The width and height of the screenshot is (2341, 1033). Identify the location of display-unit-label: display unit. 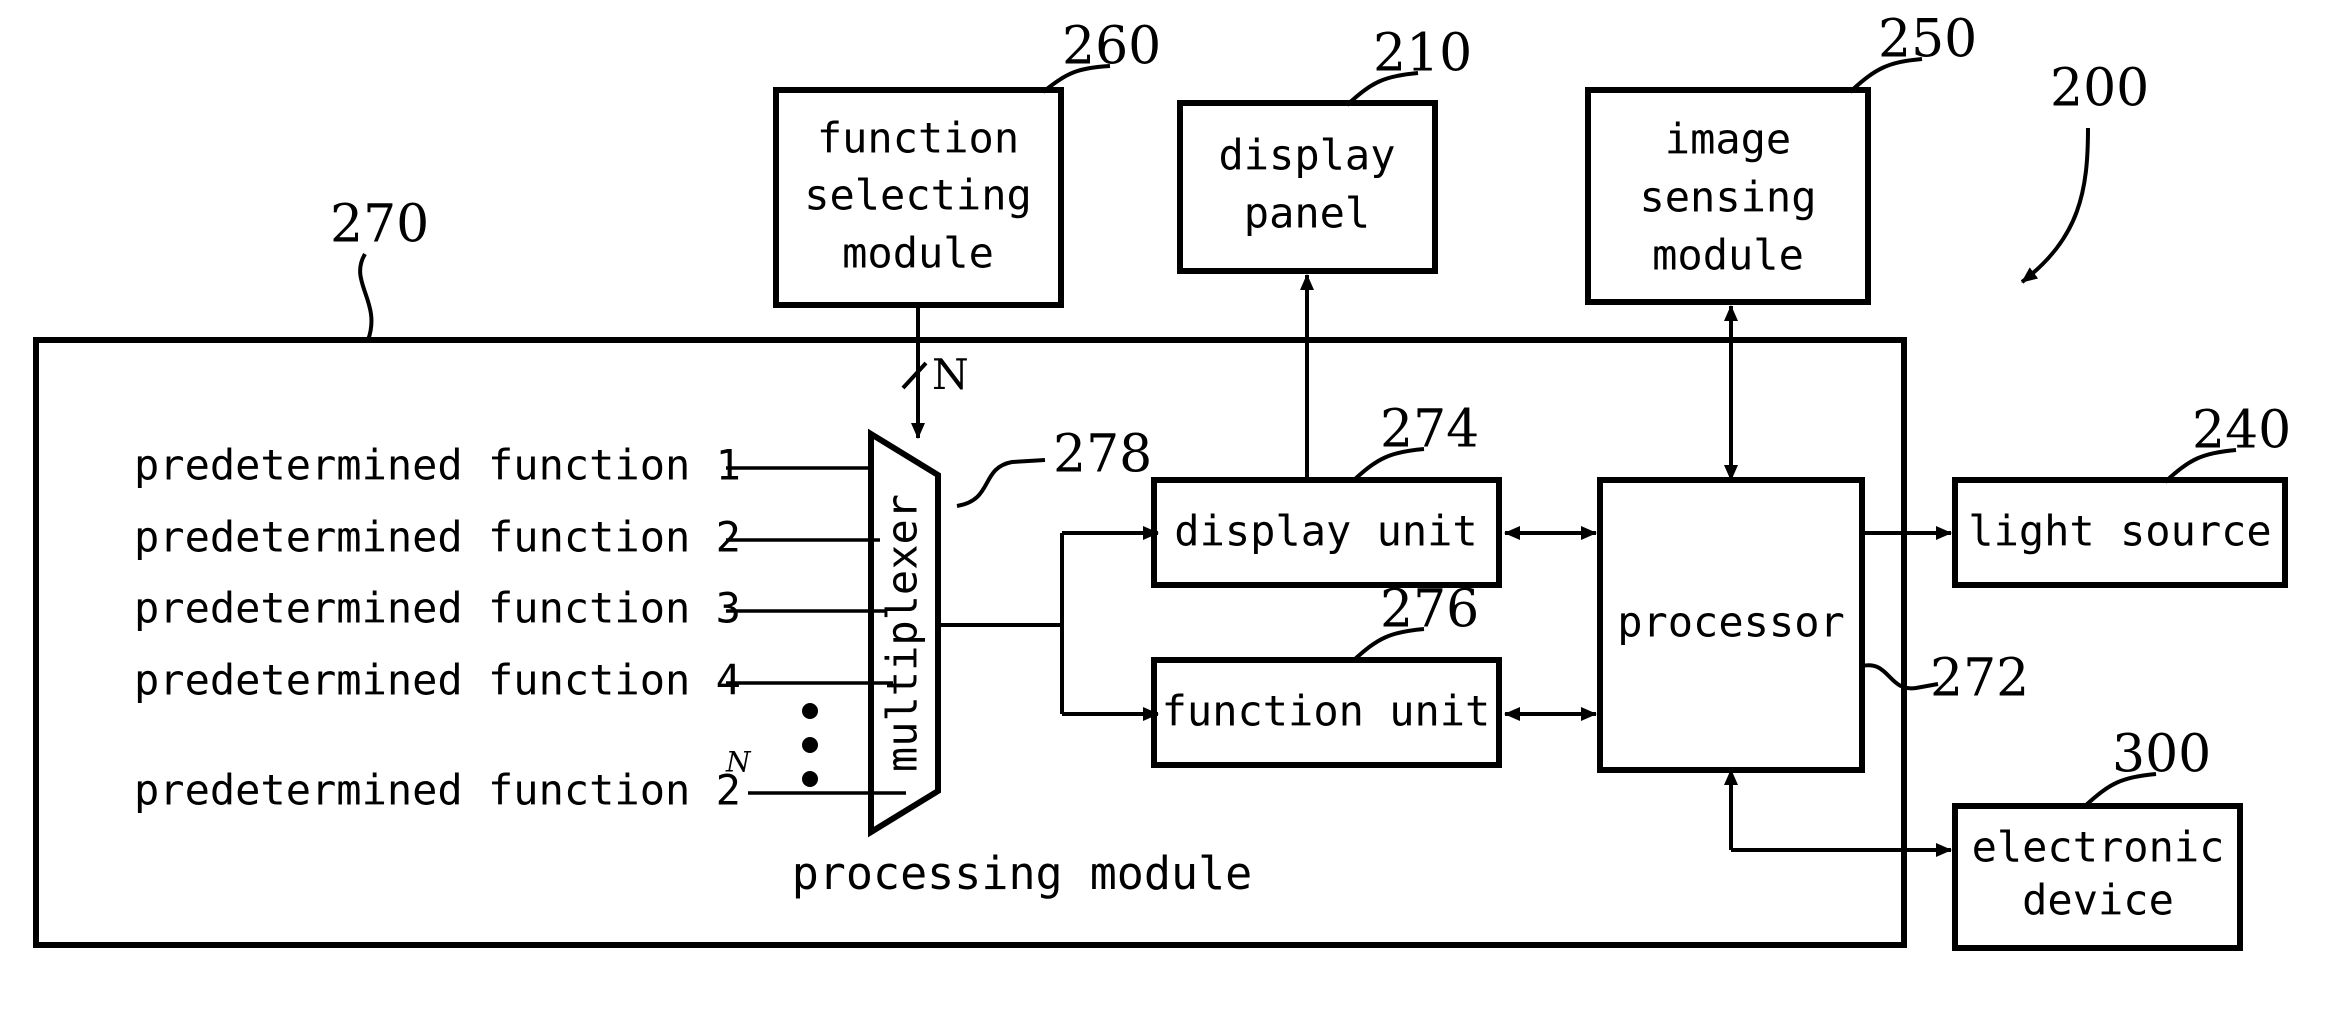
(1325, 531).